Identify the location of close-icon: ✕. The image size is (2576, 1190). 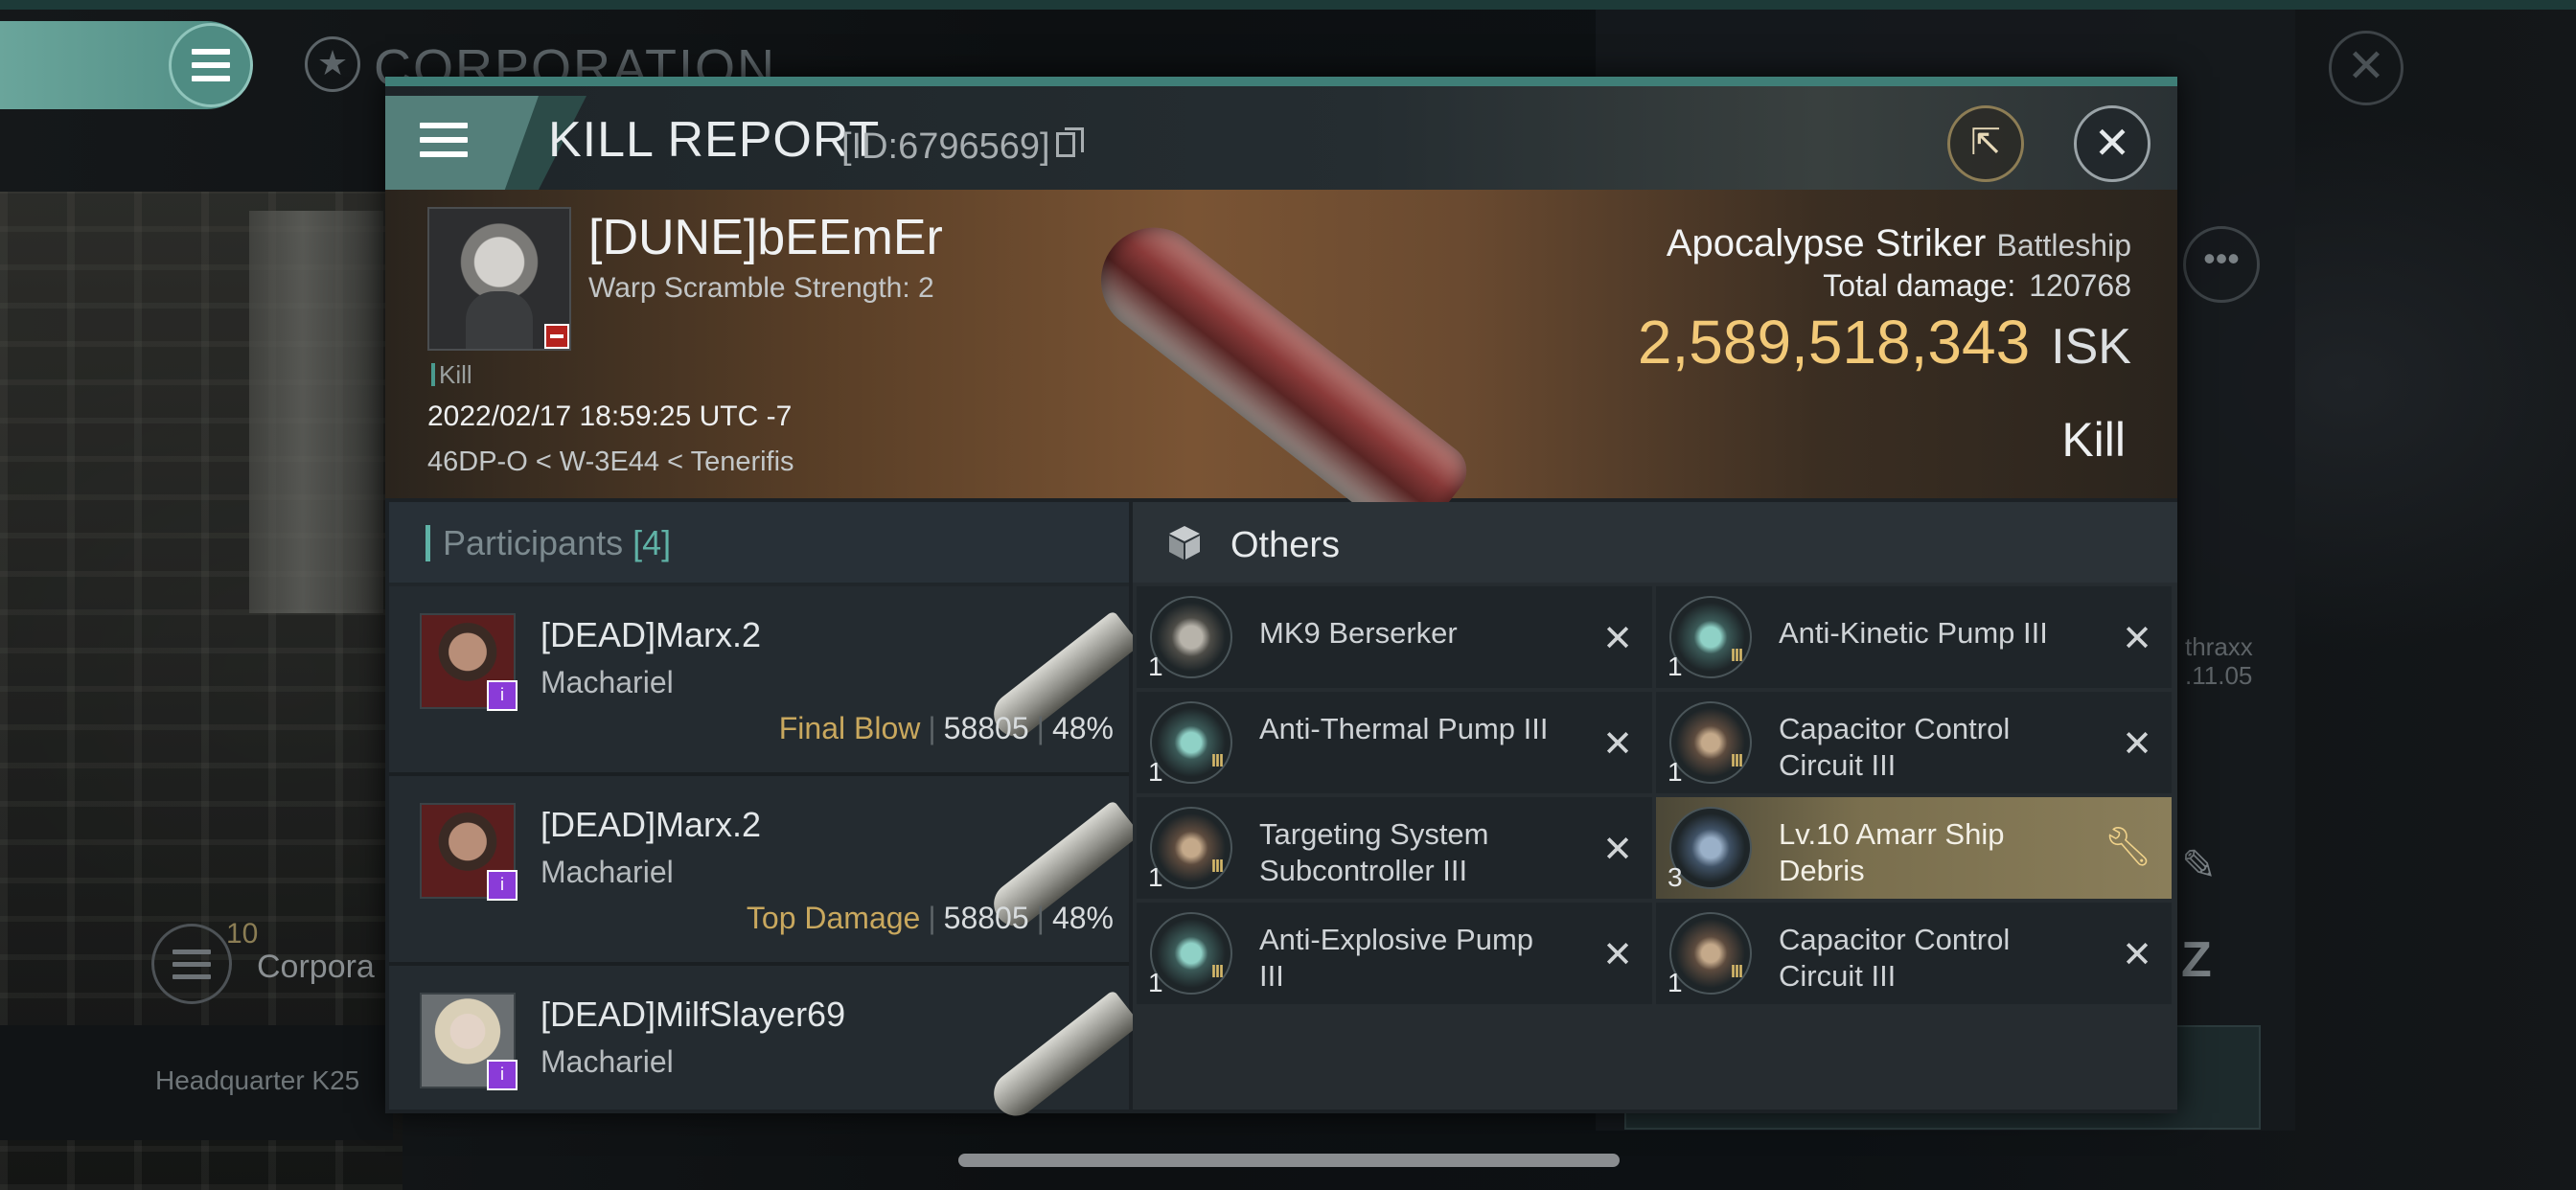
(2112, 143).